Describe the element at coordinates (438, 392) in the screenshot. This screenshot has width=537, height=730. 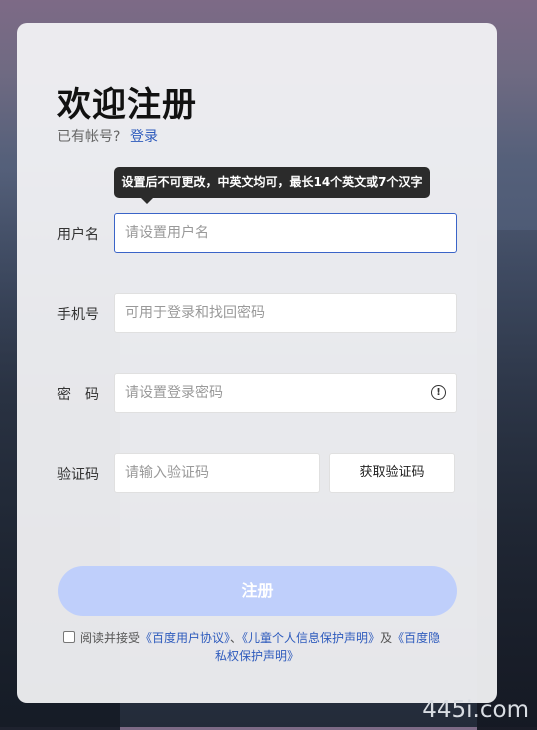
I see `info-icon: !` at that location.